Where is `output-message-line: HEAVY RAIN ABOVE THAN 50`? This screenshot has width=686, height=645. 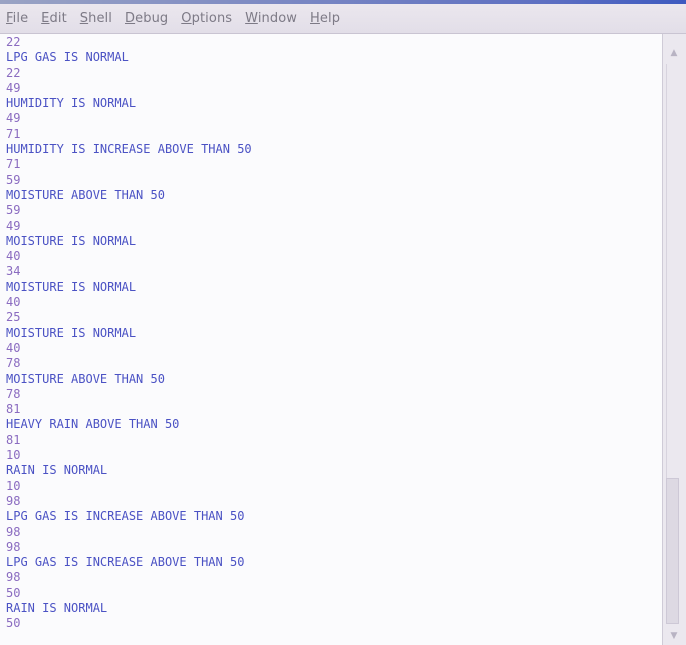 output-message-line: HEAVY RAIN ABOVE THAN 50 is located at coordinates (93, 424).